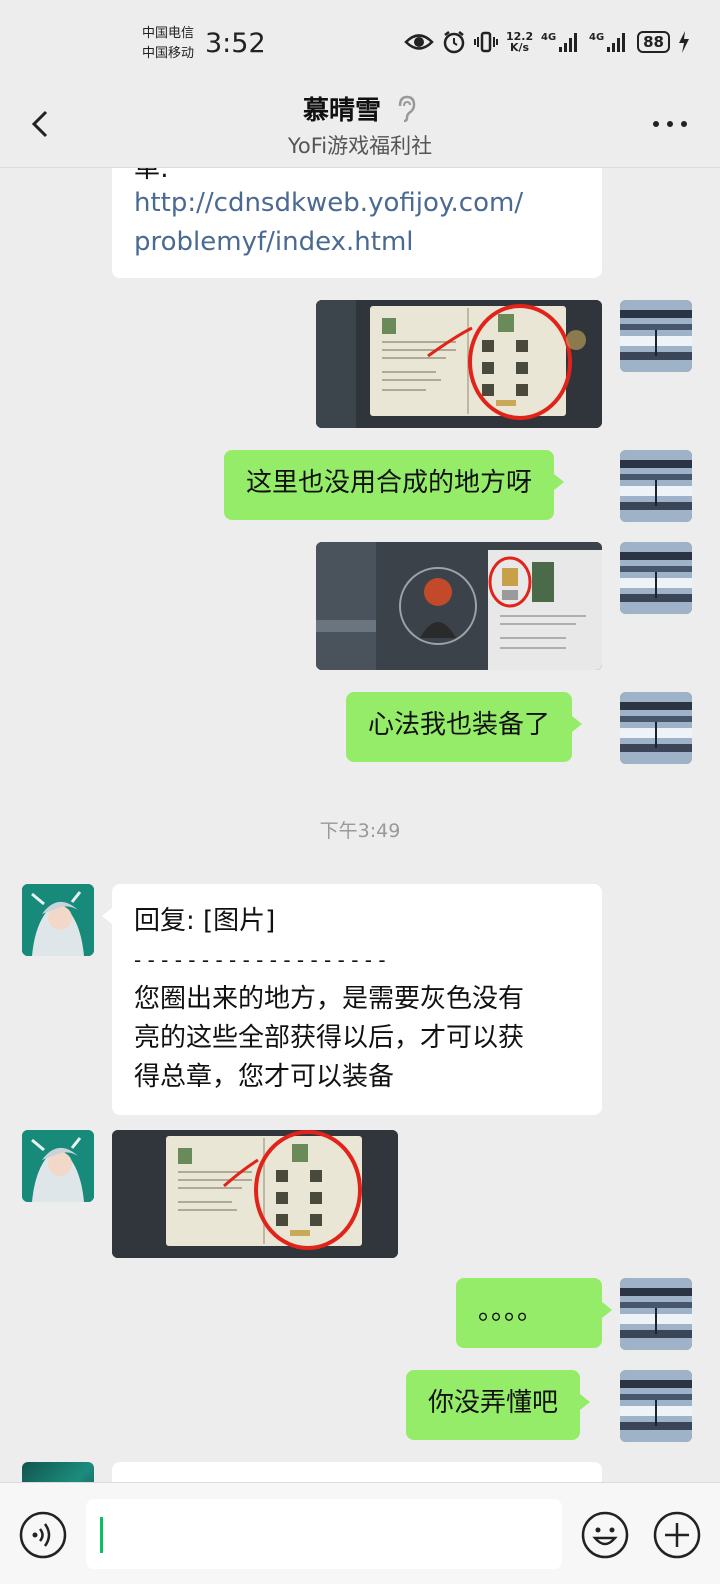 The width and height of the screenshot is (720, 1584). What do you see at coordinates (324, 1534) in the screenshot?
I see `message-input` at bounding box center [324, 1534].